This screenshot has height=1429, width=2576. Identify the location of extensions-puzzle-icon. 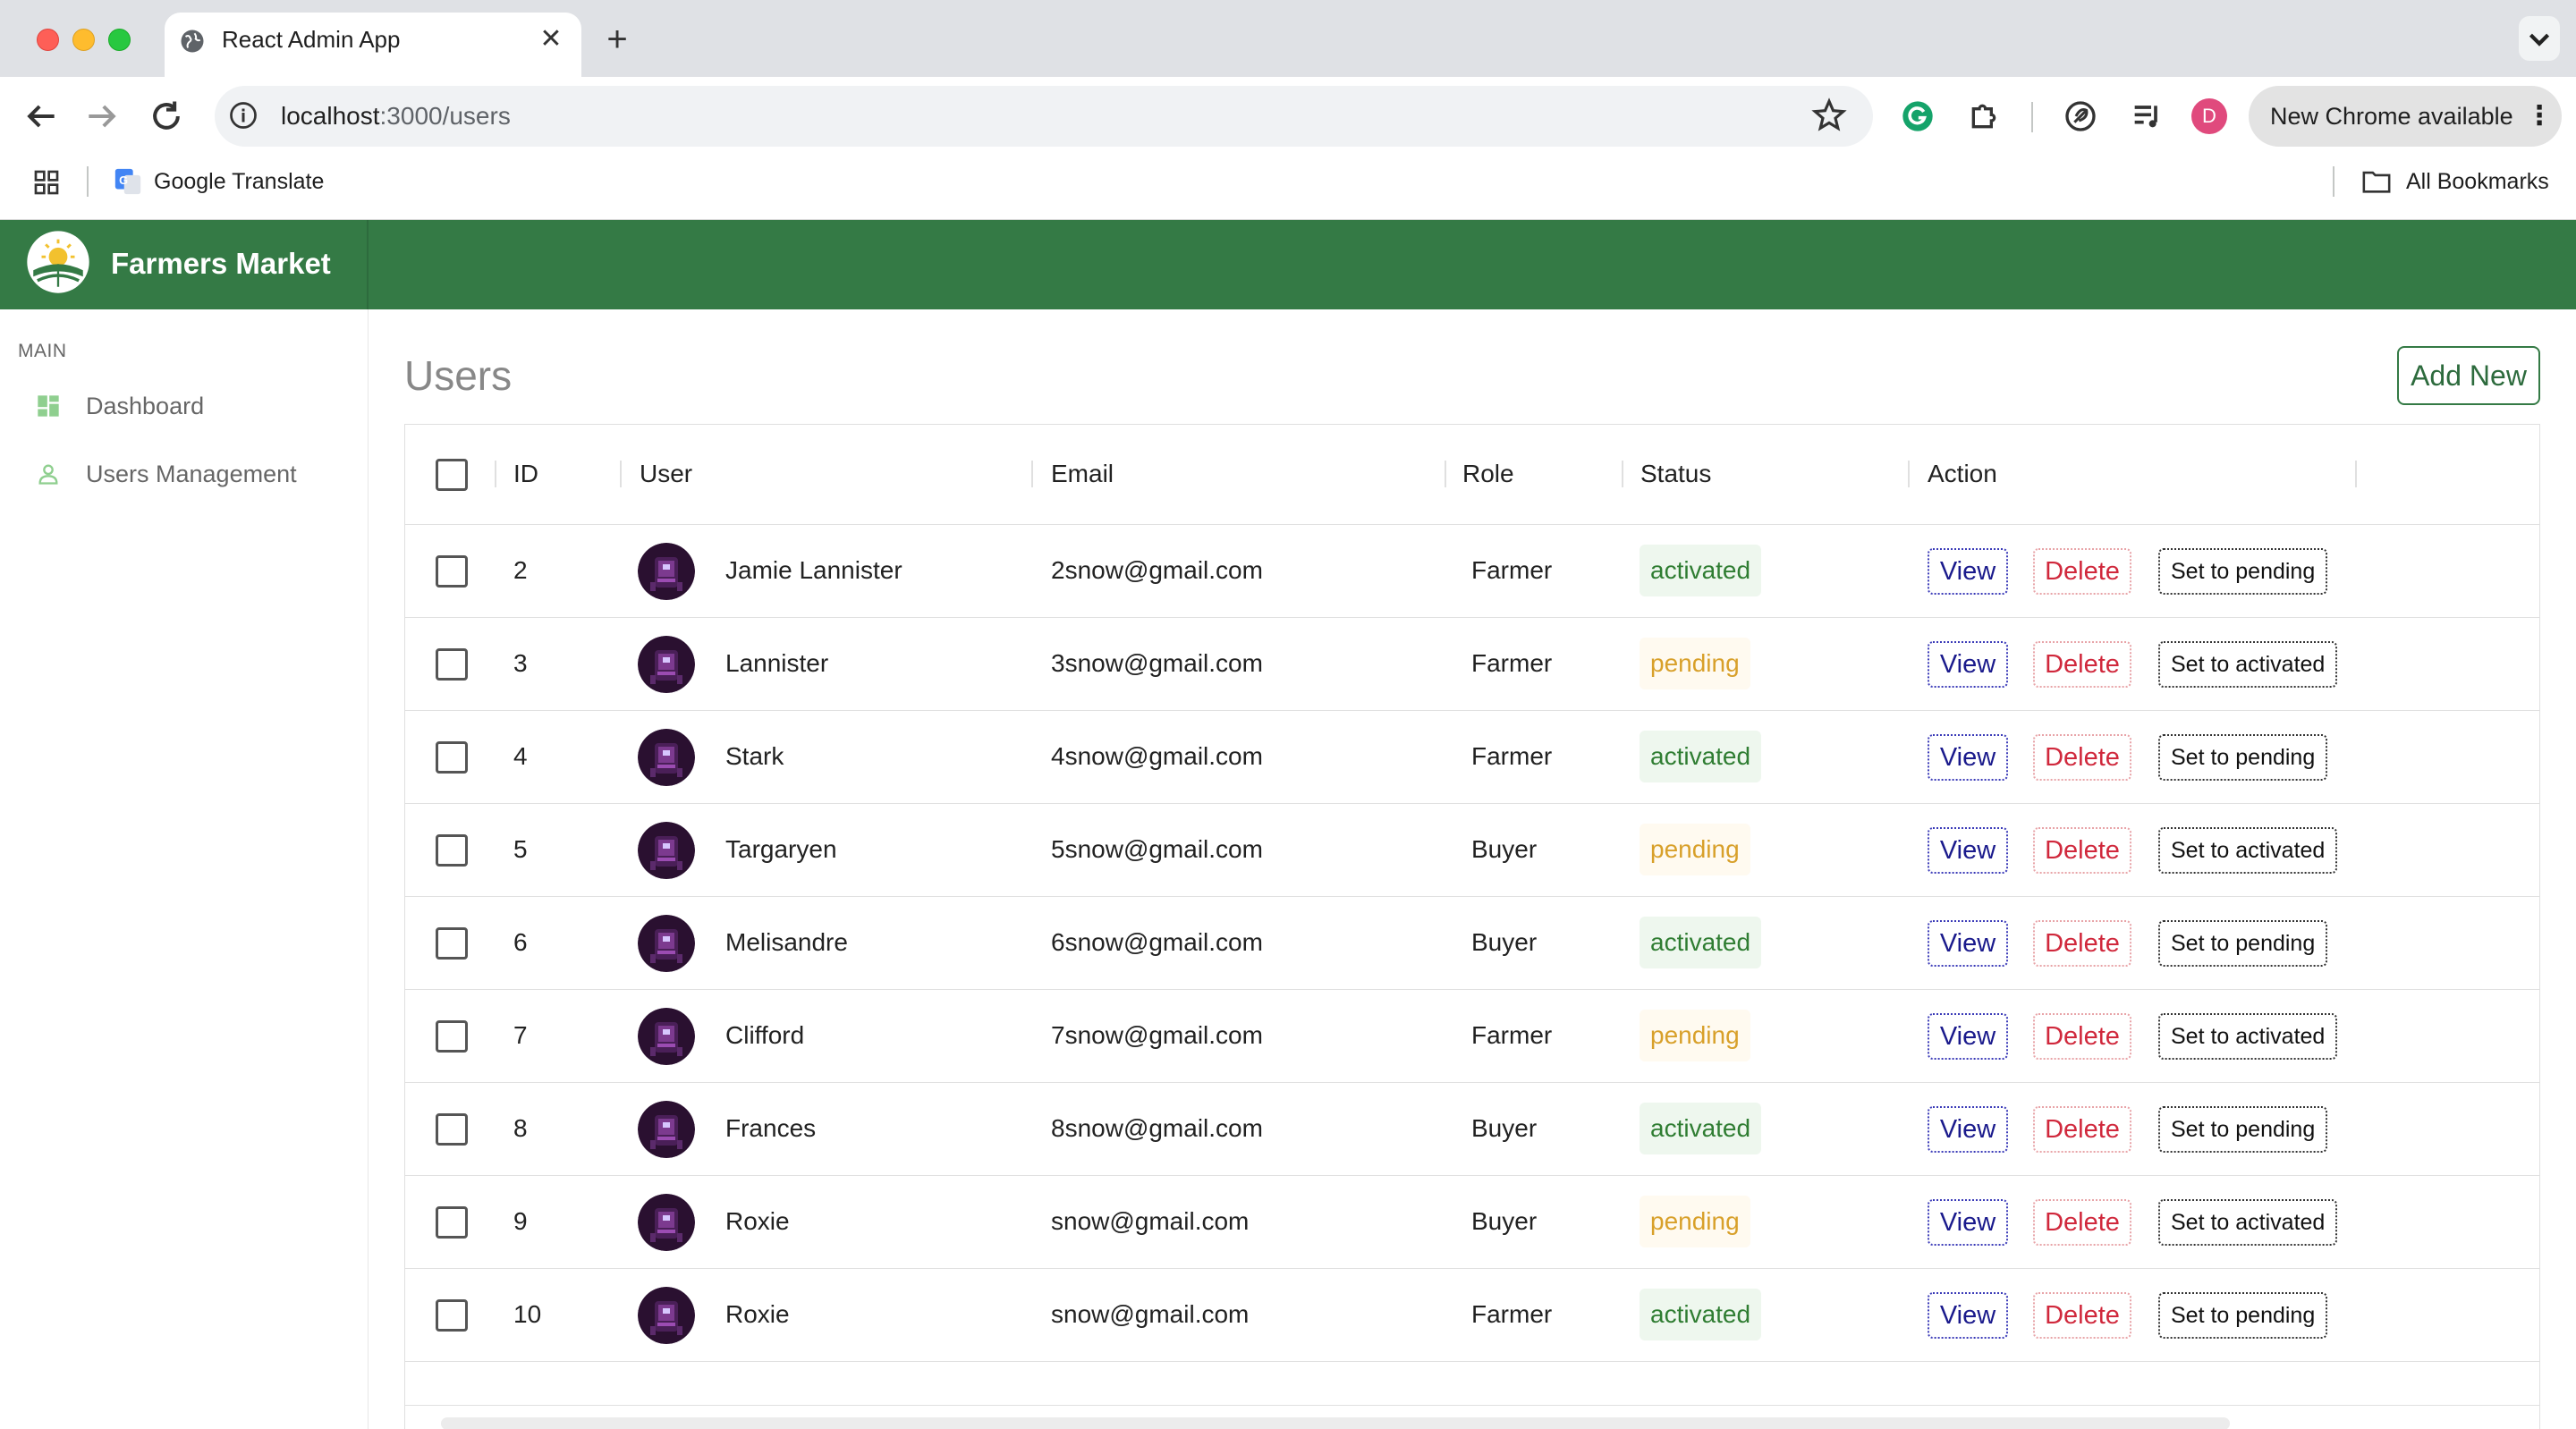
(1984, 116).